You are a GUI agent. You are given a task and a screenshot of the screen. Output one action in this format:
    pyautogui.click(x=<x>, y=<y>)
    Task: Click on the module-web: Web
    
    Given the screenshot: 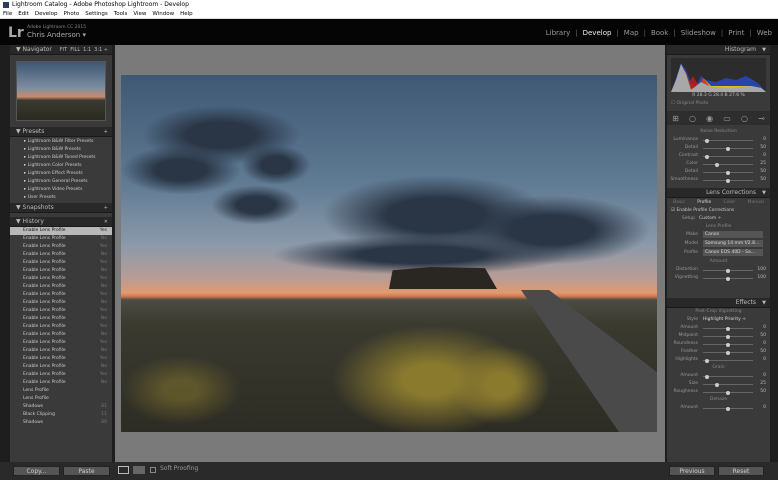 What is the action you would take?
    pyautogui.click(x=764, y=33)
    